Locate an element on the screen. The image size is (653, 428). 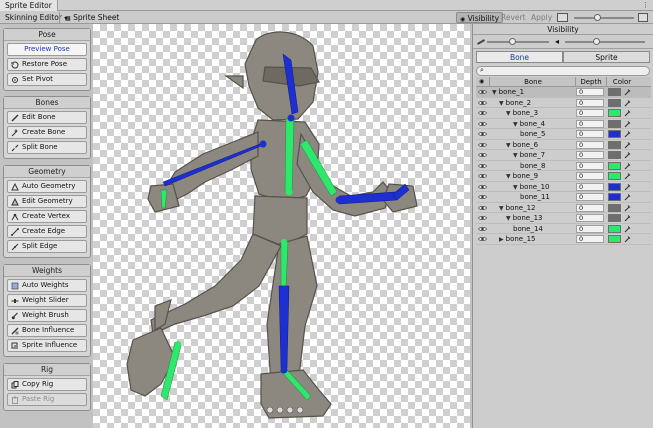
bone-opacity-handle is located at coordinates (512, 41).